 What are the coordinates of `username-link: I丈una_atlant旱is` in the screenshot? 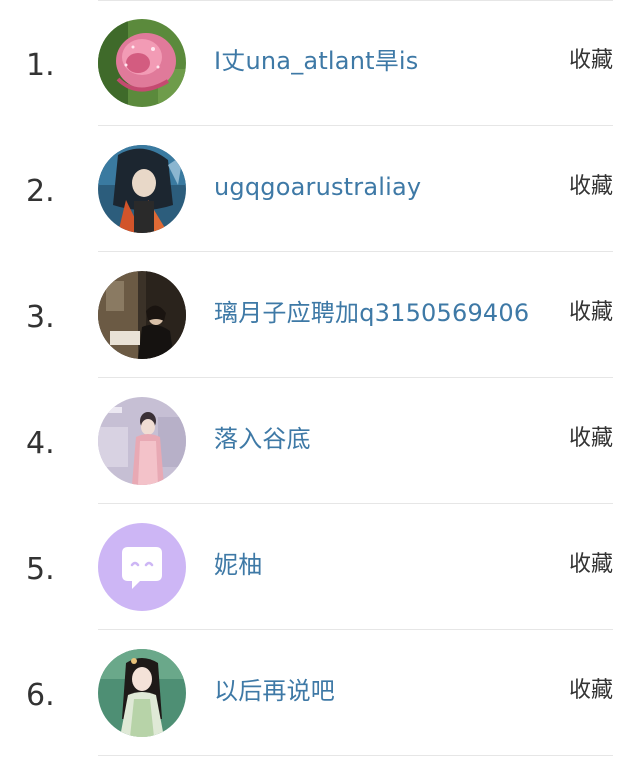 It's located at (316, 61).